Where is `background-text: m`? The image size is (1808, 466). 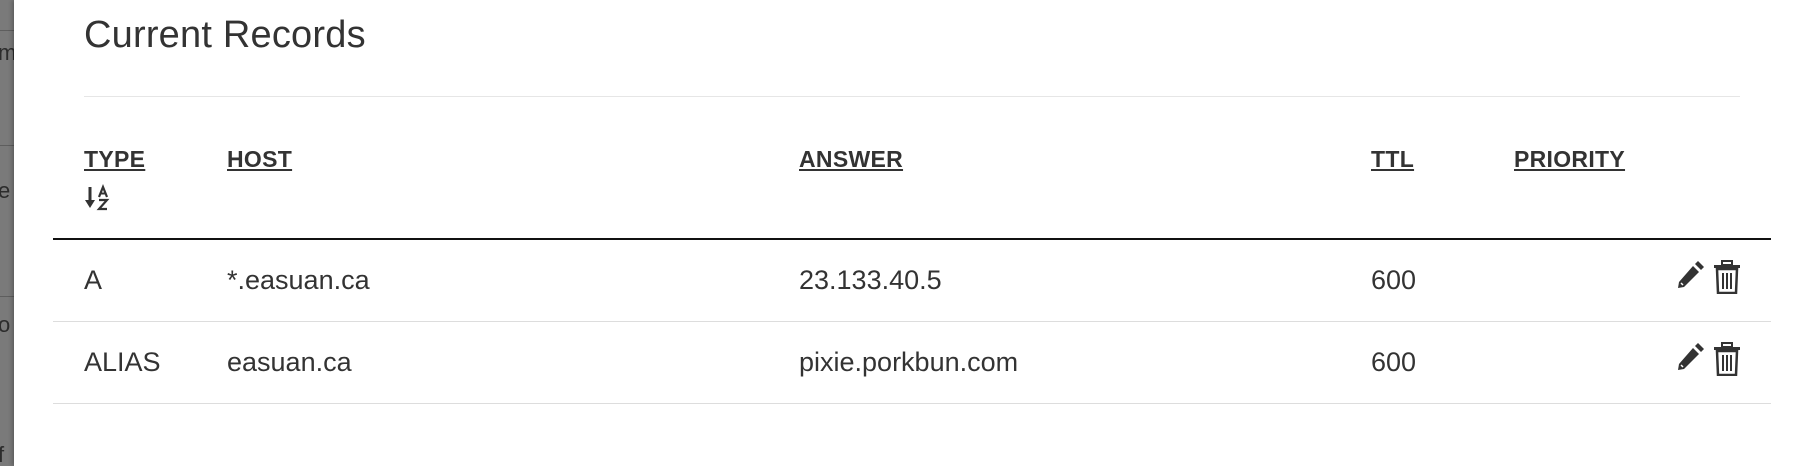 background-text: m is located at coordinates (7, 52).